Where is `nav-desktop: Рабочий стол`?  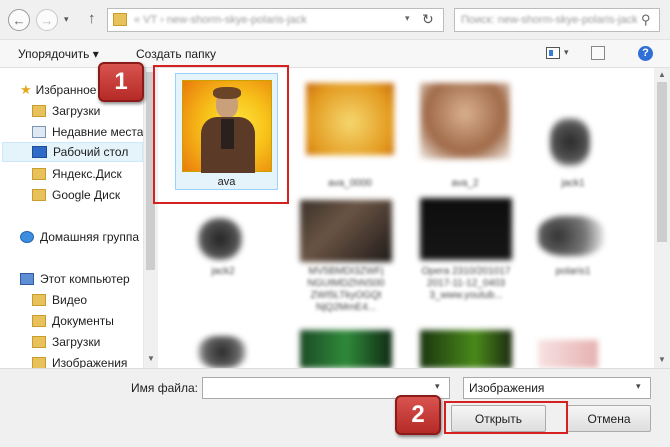
nav-desktop: Рабочий стол is located at coordinates (72, 152).